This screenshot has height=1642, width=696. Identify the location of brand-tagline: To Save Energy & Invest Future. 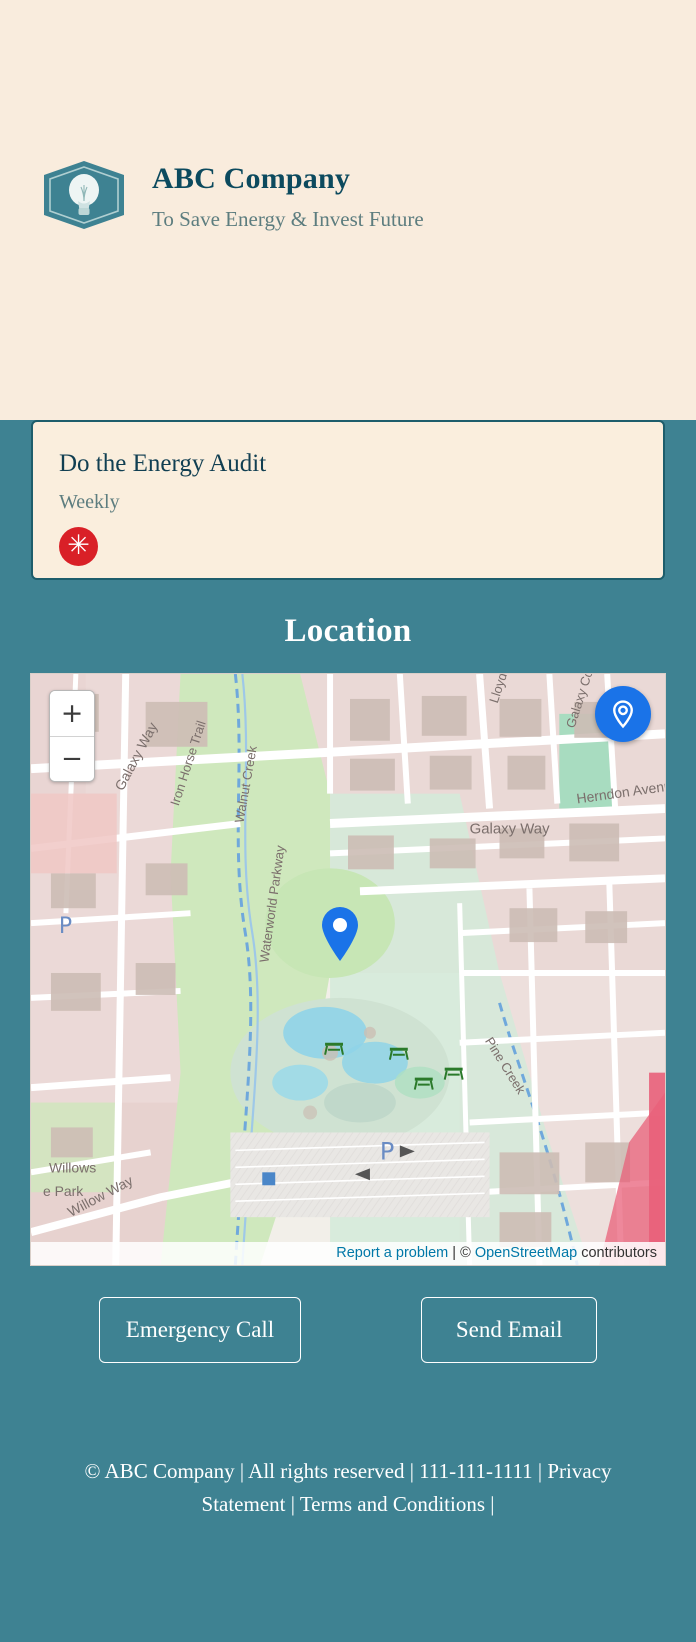
(288, 219).